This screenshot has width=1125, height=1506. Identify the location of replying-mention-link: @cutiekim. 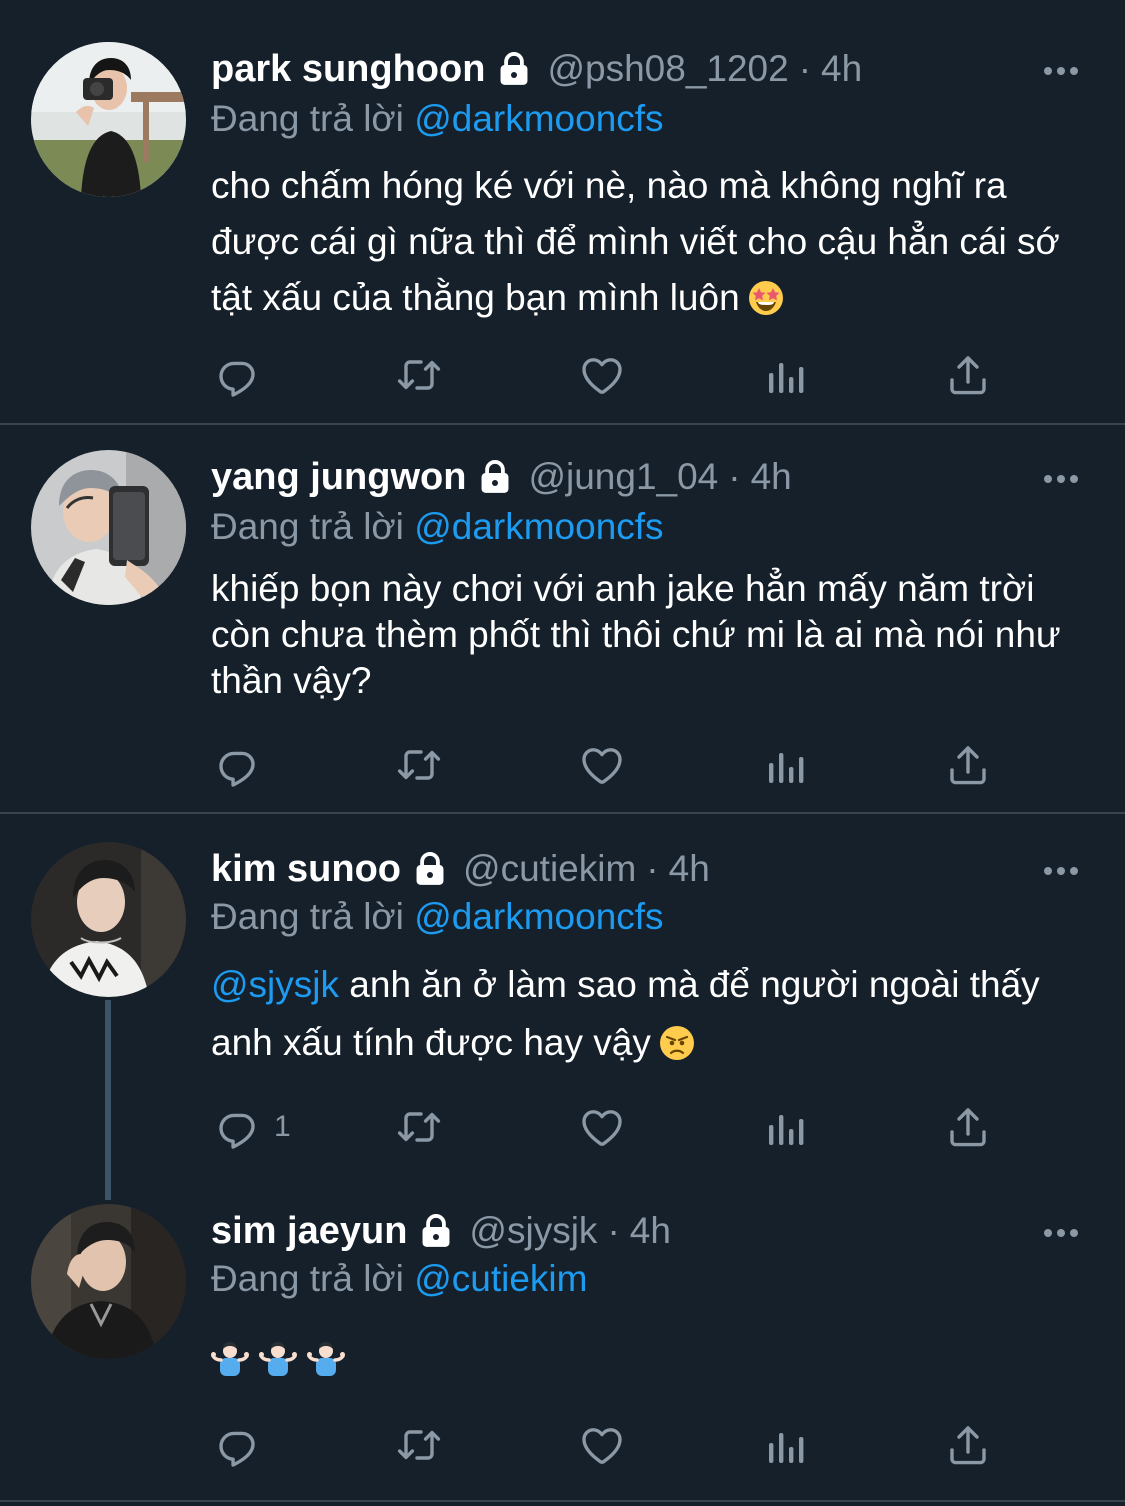
(500, 1278).